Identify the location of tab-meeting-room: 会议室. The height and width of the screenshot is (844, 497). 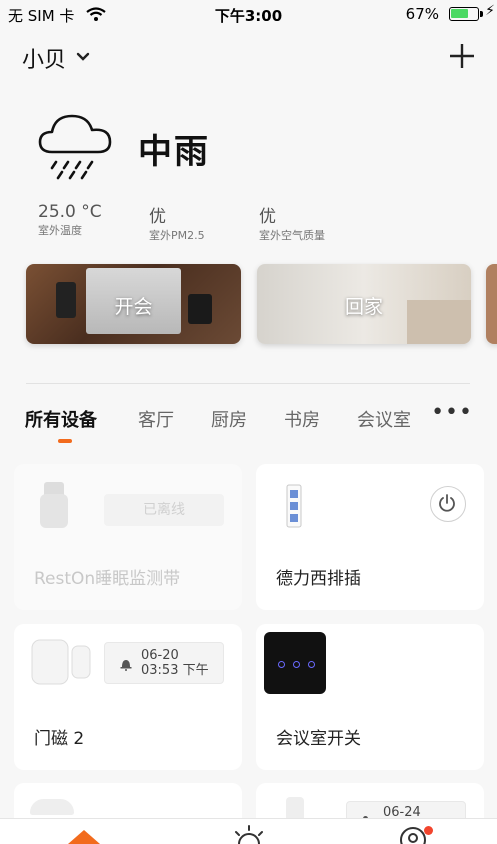
(384, 419).